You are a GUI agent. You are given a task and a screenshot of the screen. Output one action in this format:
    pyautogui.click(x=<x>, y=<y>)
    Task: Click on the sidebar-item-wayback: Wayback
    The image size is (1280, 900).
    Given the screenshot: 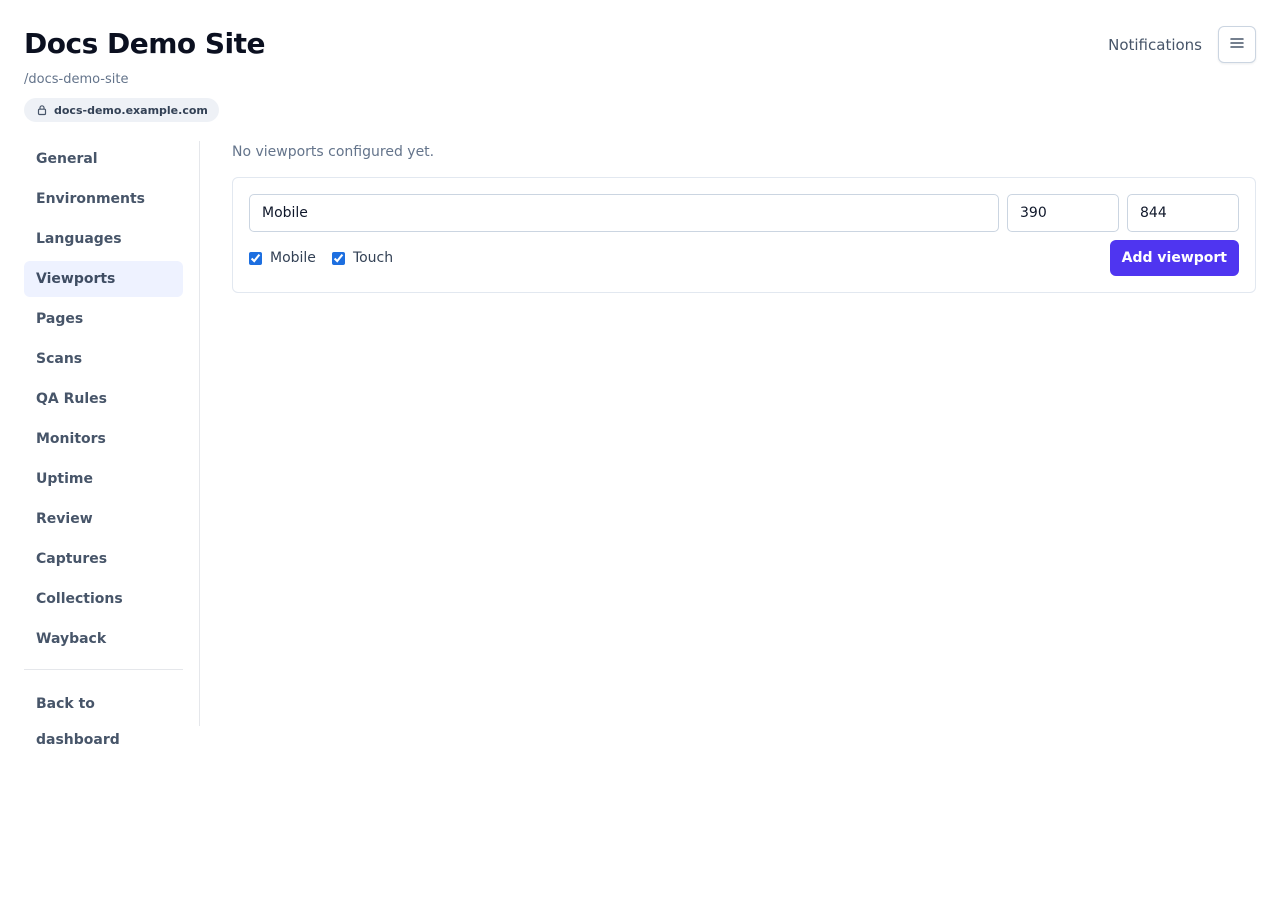 What is the action you would take?
    pyautogui.click(x=103, y=639)
    